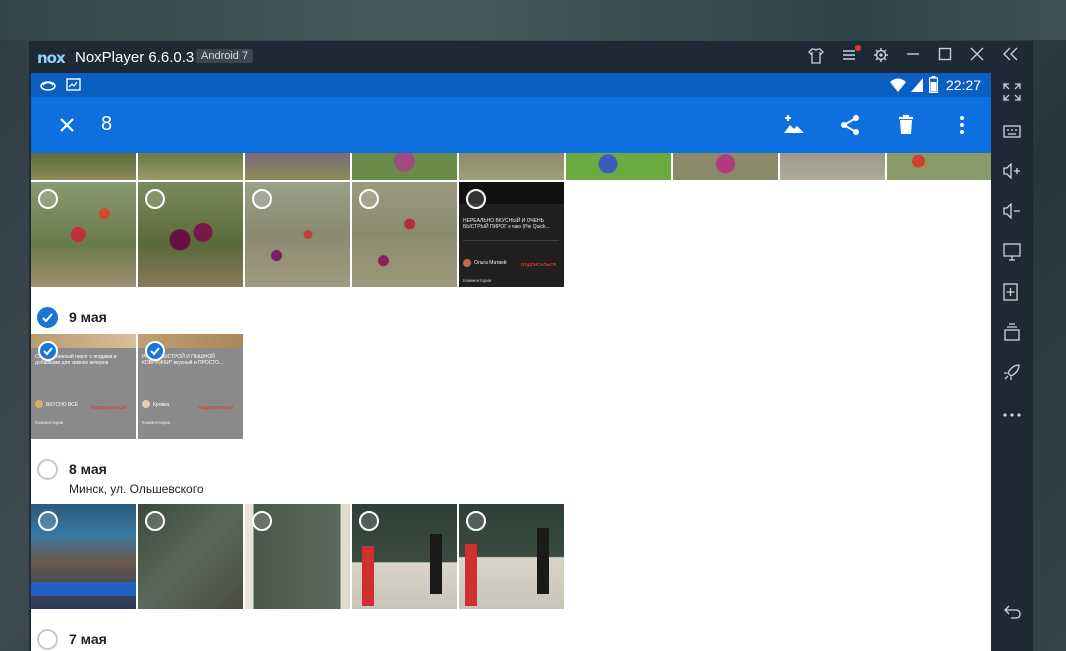 The height and width of the screenshot is (651, 1066). What do you see at coordinates (73, 87) in the screenshot?
I see `gallery-icon` at bounding box center [73, 87].